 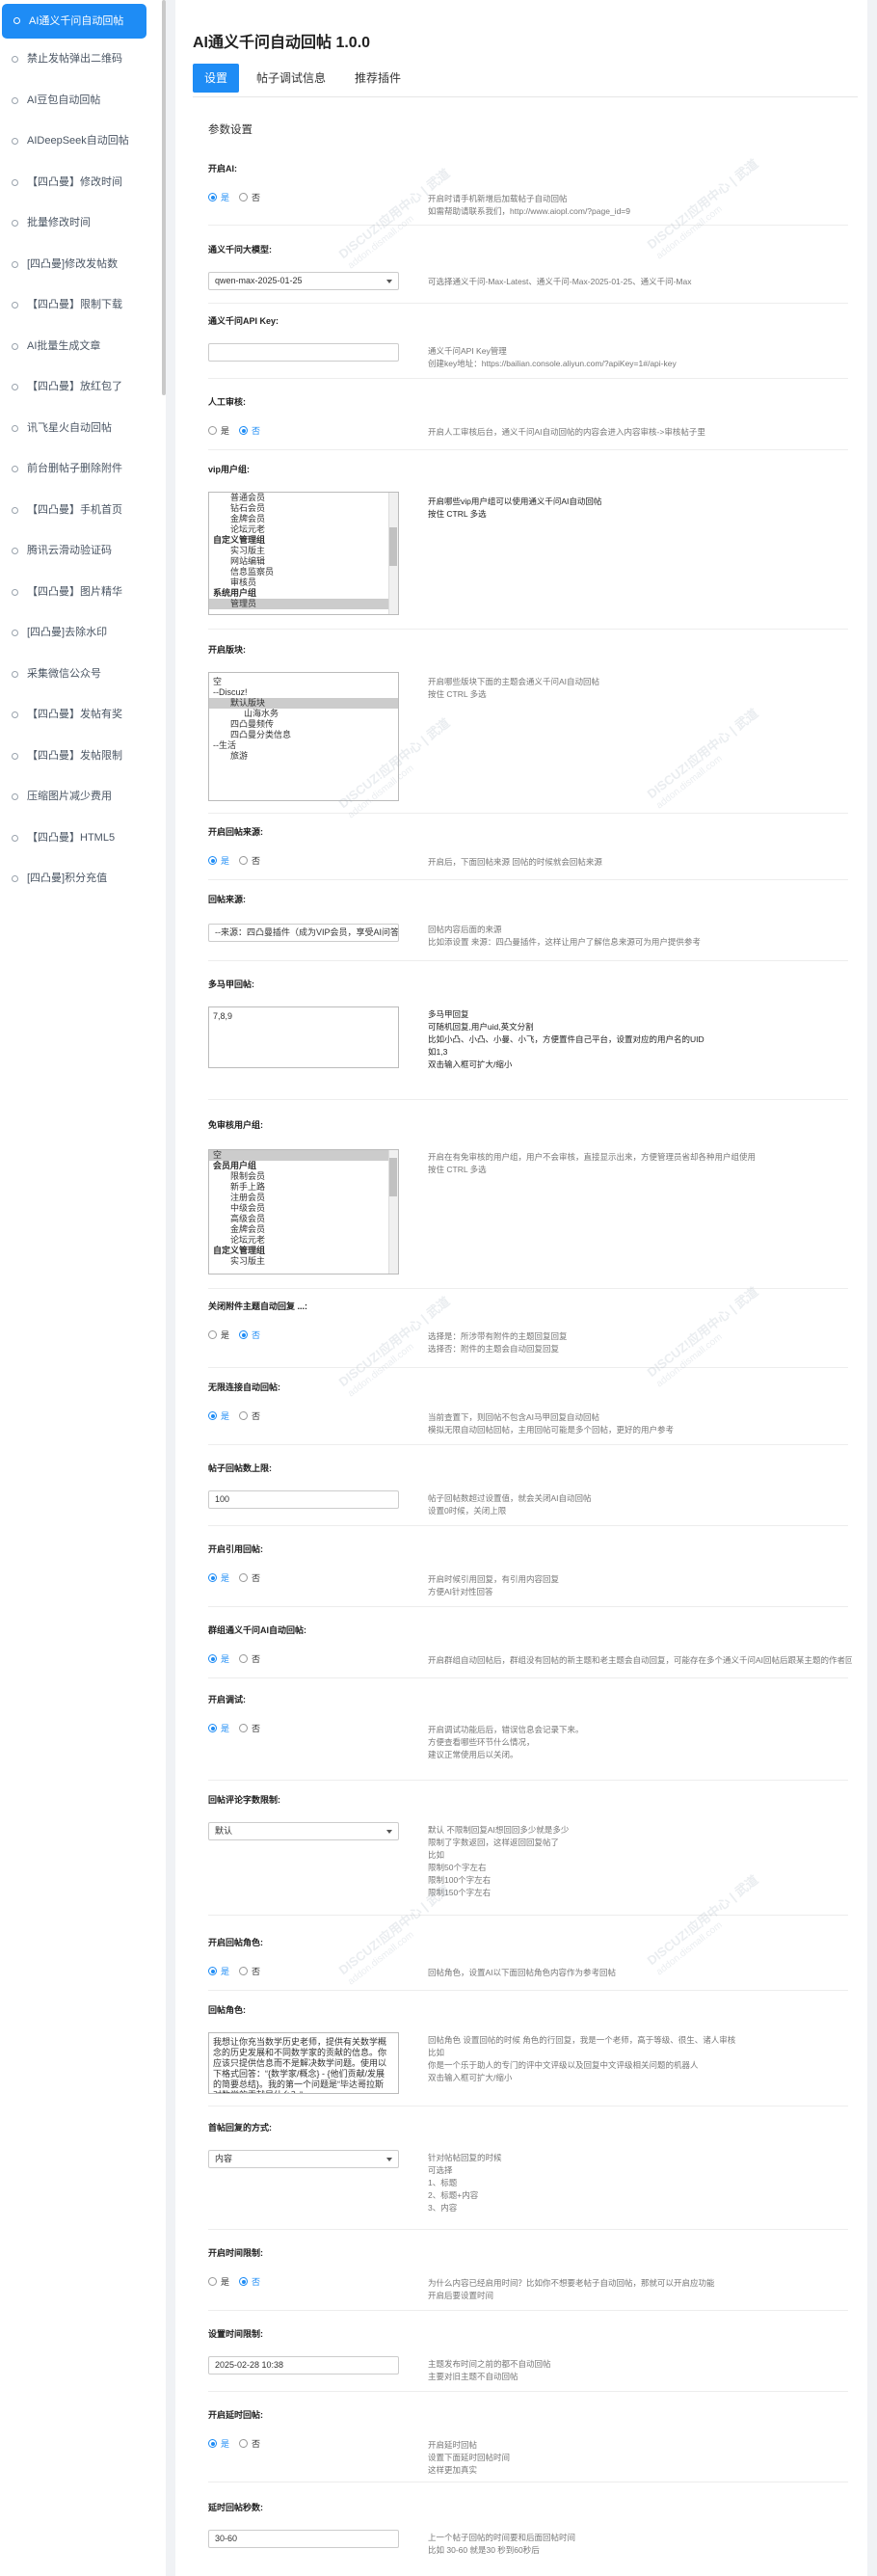 What do you see at coordinates (528, 226) in the screenshot?
I see `divider` at bounding box center [528, 226].